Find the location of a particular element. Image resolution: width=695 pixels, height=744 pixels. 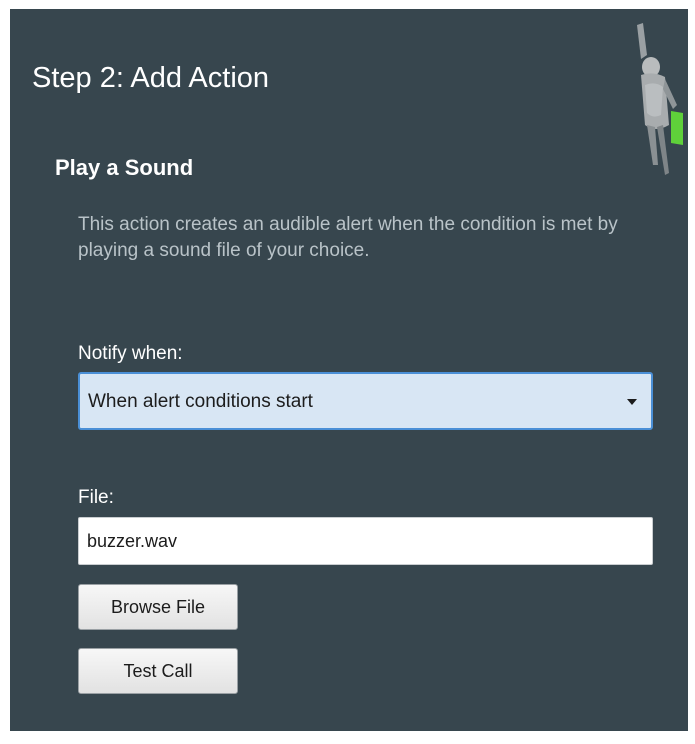

figure-illustration-icon is located at coordinates (655, 100).